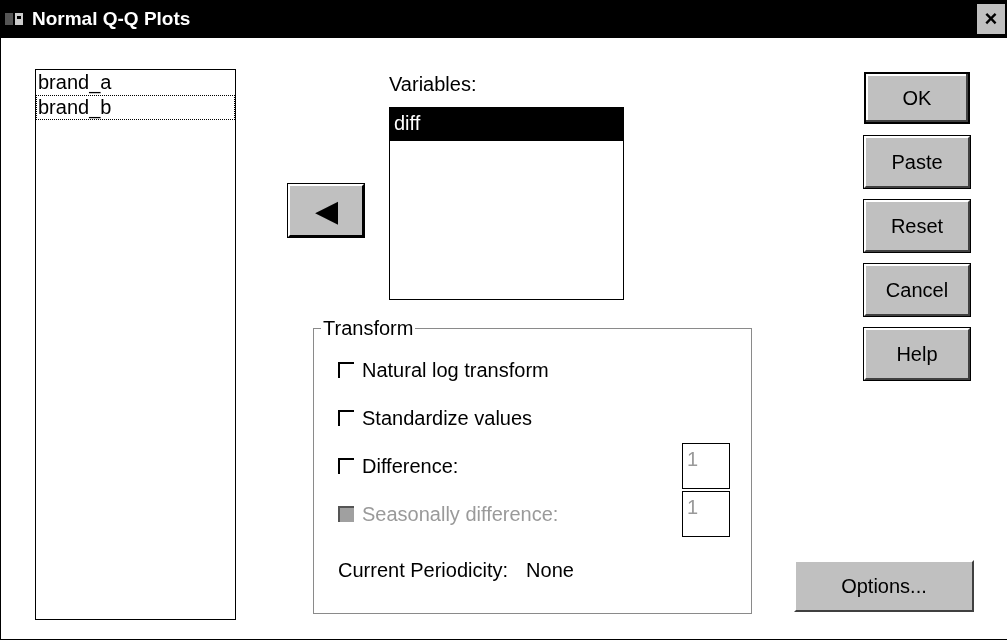  I want to click on list-item: brand_a, so click(135, 82).